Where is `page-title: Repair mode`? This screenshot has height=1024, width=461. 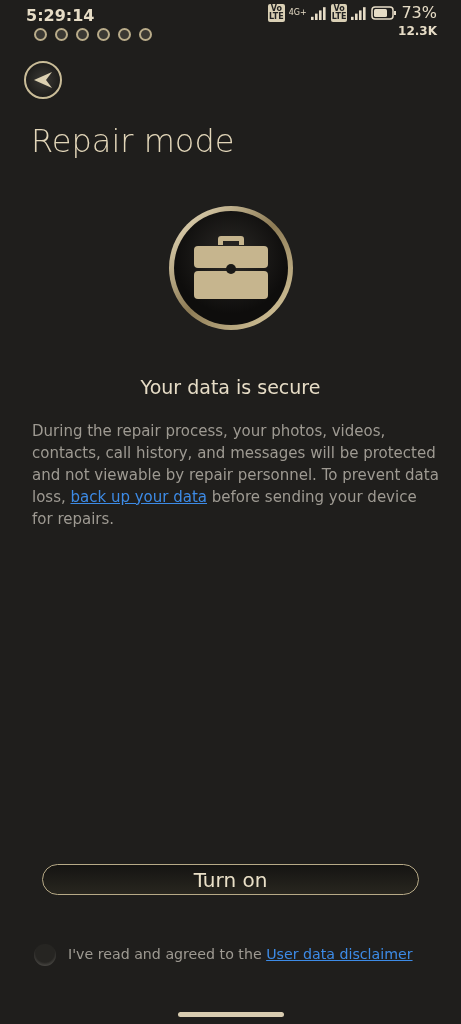 page-title: Repair mode is located at coordinates (133, 141).